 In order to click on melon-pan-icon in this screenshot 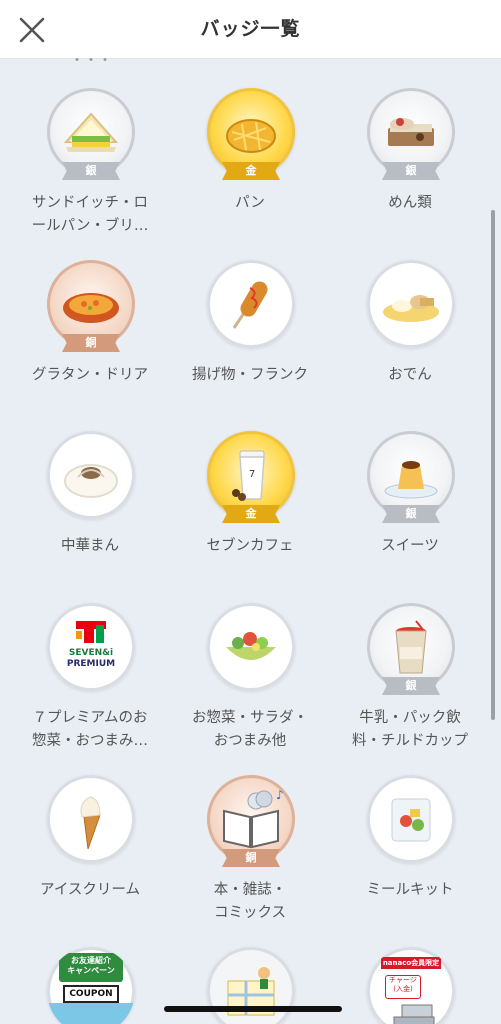, I will do `click(251, 136)`.